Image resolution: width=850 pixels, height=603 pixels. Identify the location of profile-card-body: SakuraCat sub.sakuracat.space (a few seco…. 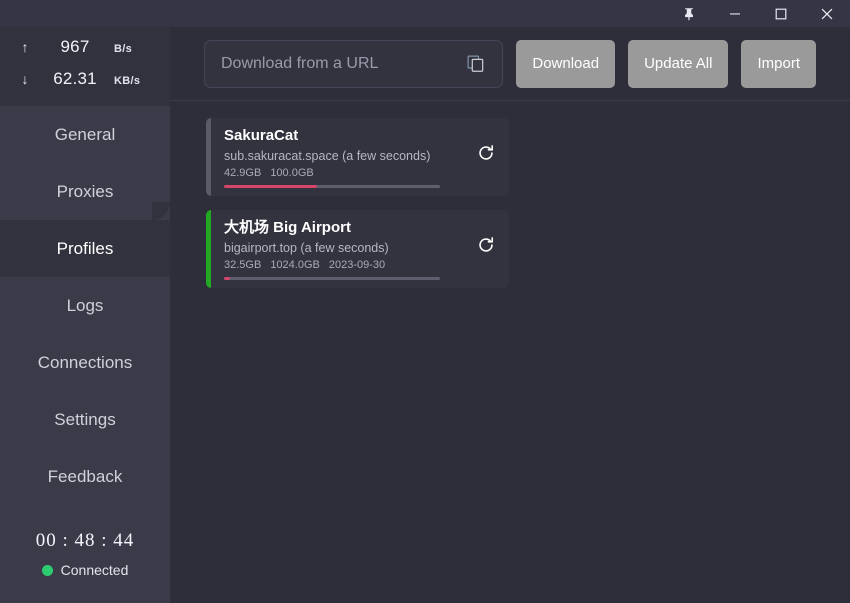
(360, 157).